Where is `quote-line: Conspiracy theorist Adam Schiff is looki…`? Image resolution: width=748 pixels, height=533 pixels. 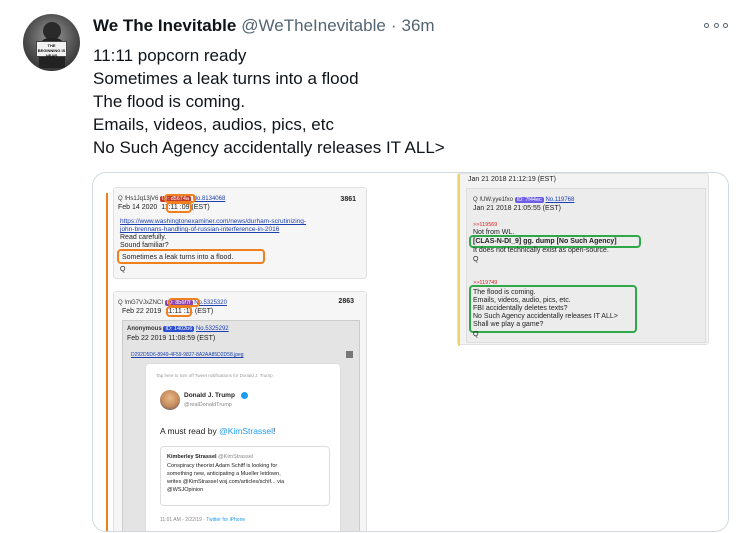 quote-line: Conspiracy theorist Adam Schiff is looki… is located at coordinates (222, 466).